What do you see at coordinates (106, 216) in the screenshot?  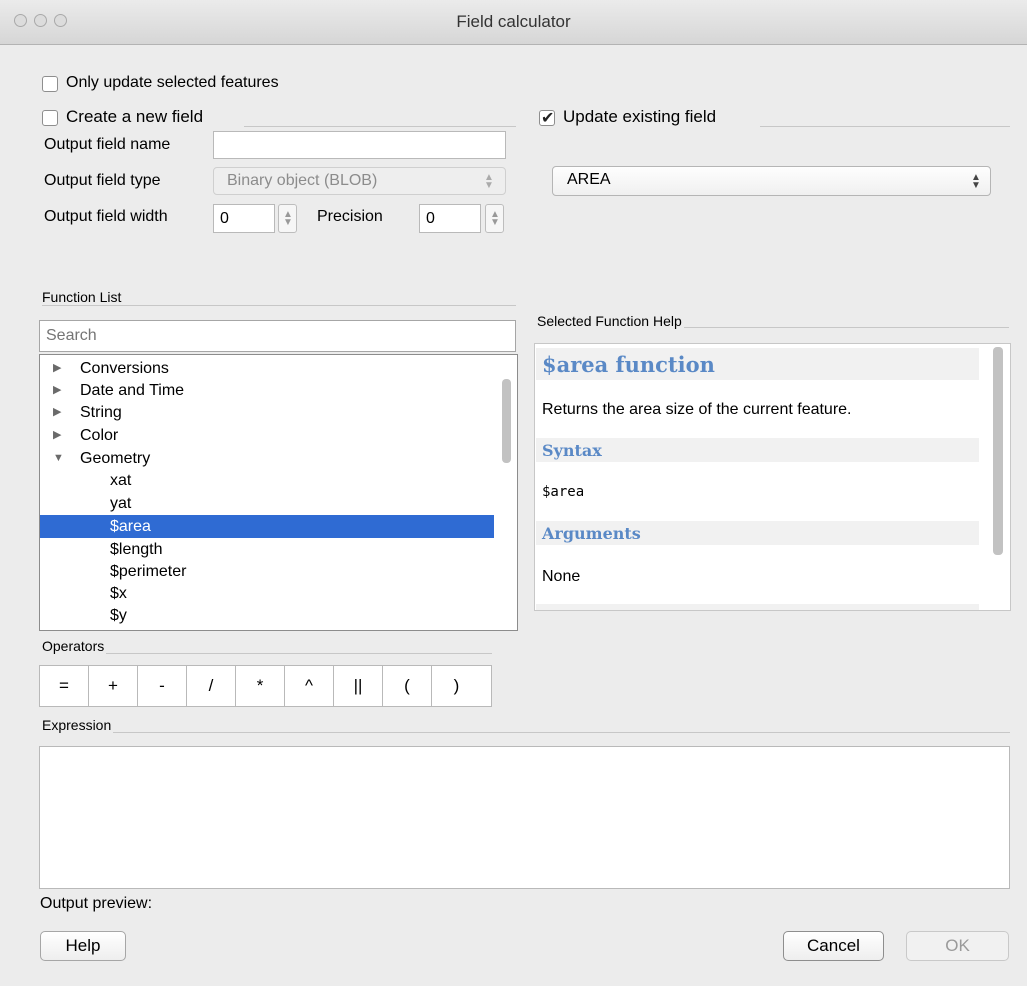 I see `output-field-width-label: Output field width` at bounding box center [106, 216].